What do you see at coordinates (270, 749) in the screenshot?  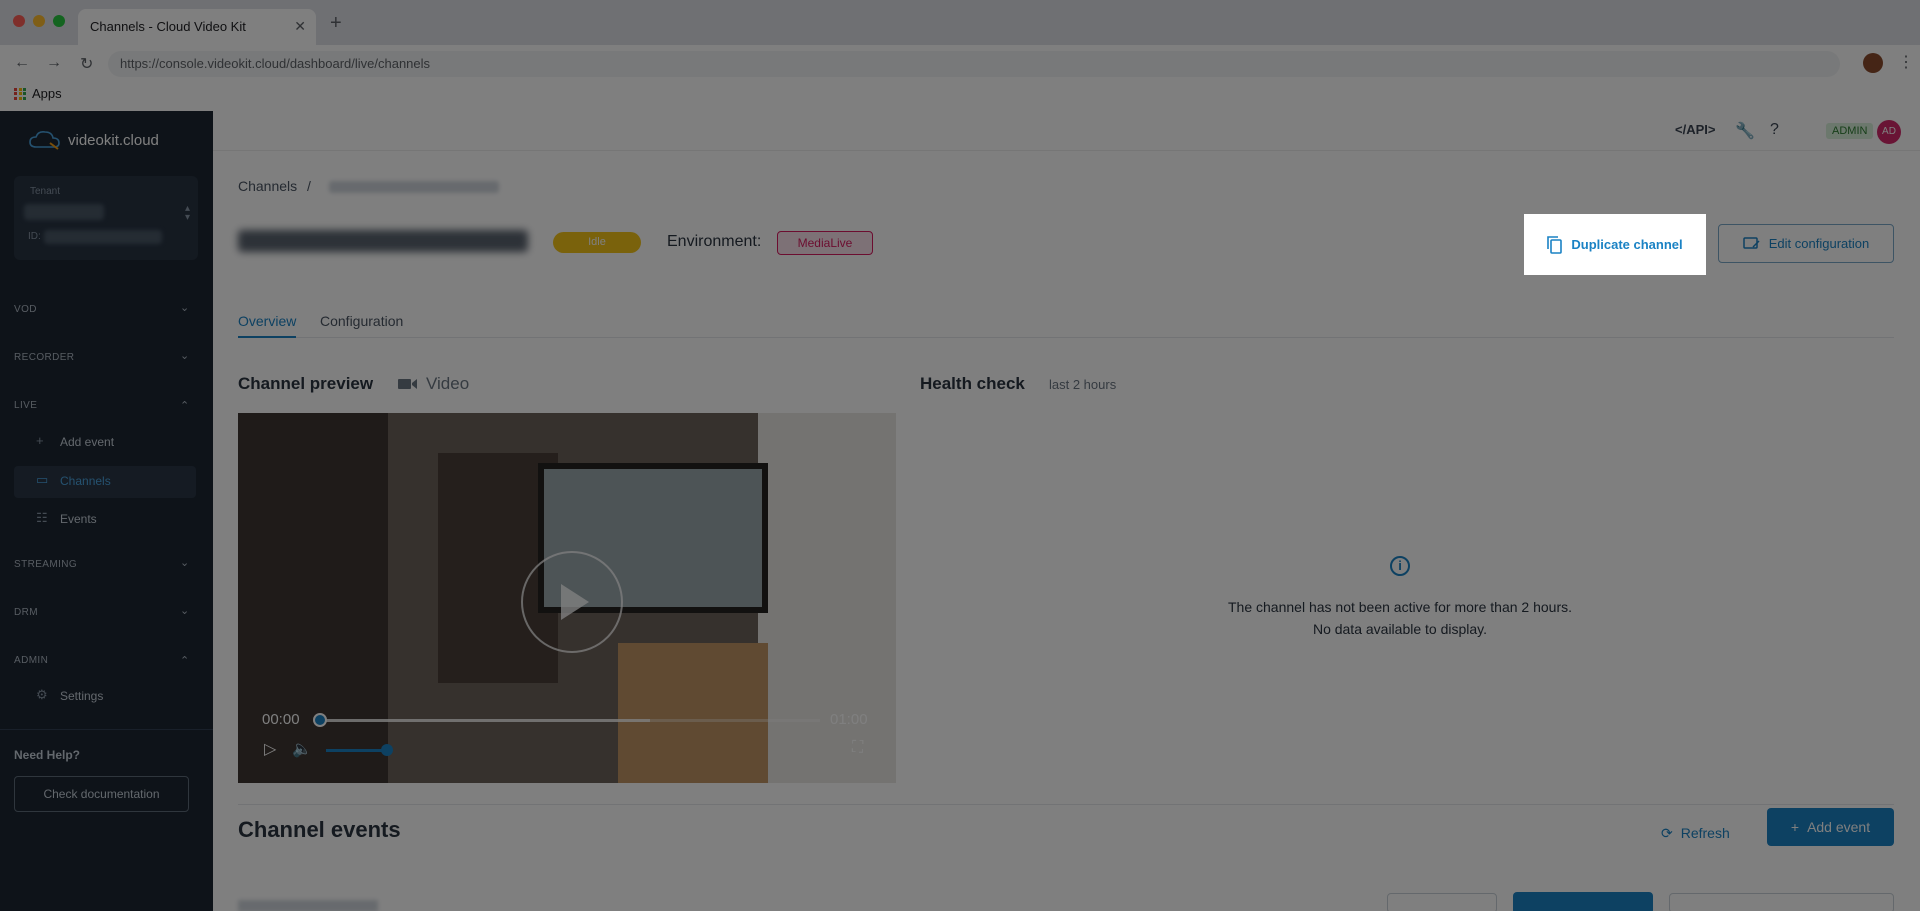 I see `play-icon: ▷` at bounding box center [270, 749].